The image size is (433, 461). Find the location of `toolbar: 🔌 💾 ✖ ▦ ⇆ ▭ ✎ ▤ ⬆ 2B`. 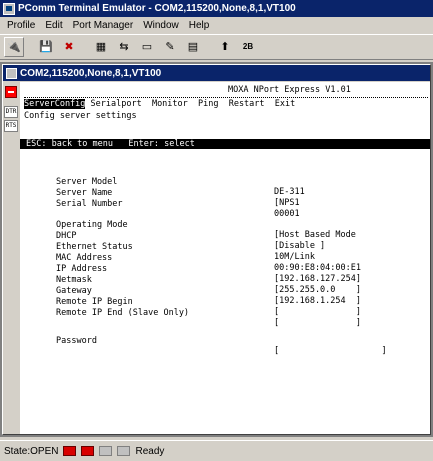

toolbar: 🔌 💾 ✖ ▦ ⇆ ▭ ✎ ▤ ⬆ 2B is located at coordinates (216, 47).